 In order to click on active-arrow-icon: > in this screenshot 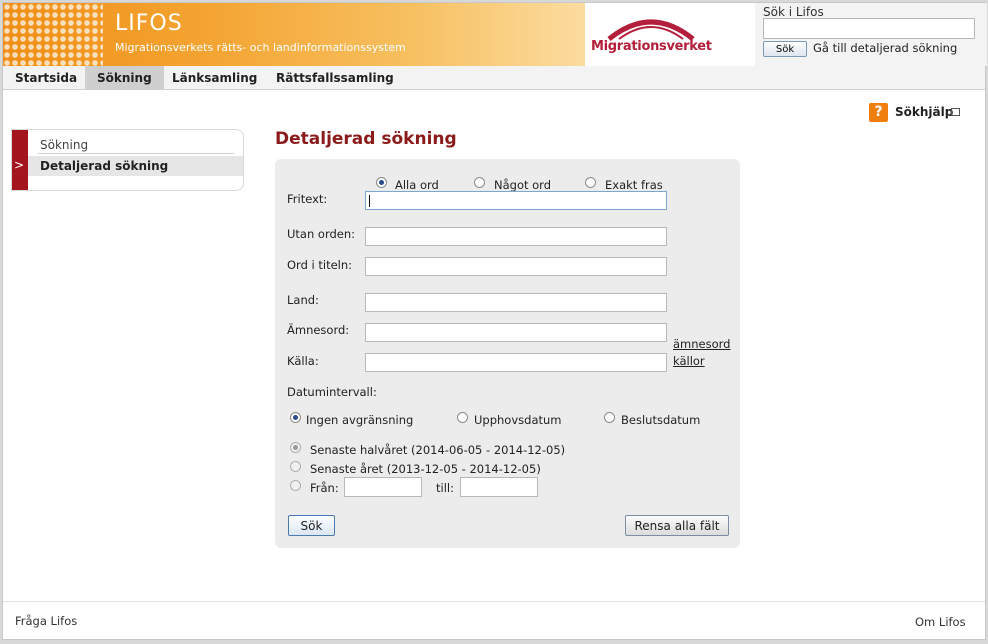, I will do `click(19, 165)`.